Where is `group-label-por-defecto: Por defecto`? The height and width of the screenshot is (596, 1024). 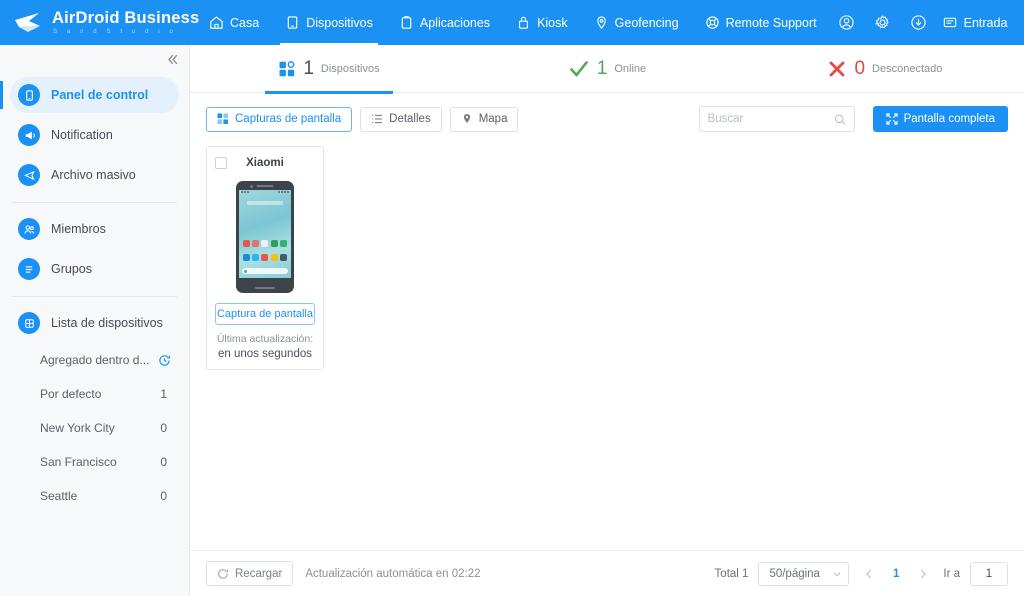 group-label-por-defecto: Por defecto is located at coordinates (71, 394).